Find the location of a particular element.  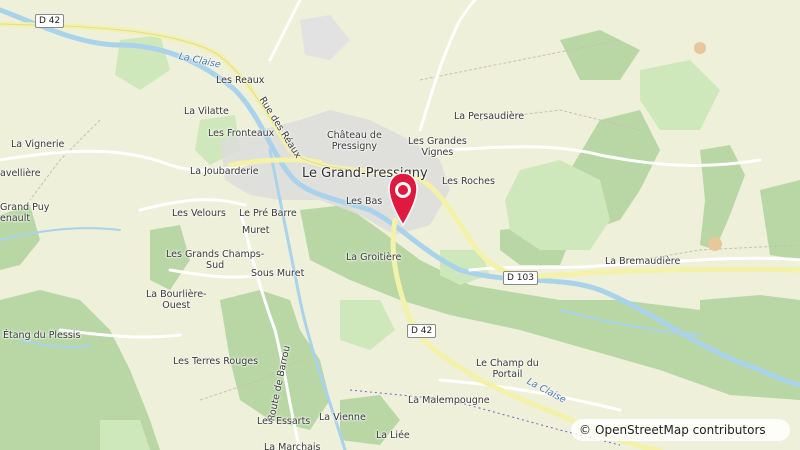

place-la-bourliere-ouest: La Bourlière- Ouest is located at coordinates (176, 300).